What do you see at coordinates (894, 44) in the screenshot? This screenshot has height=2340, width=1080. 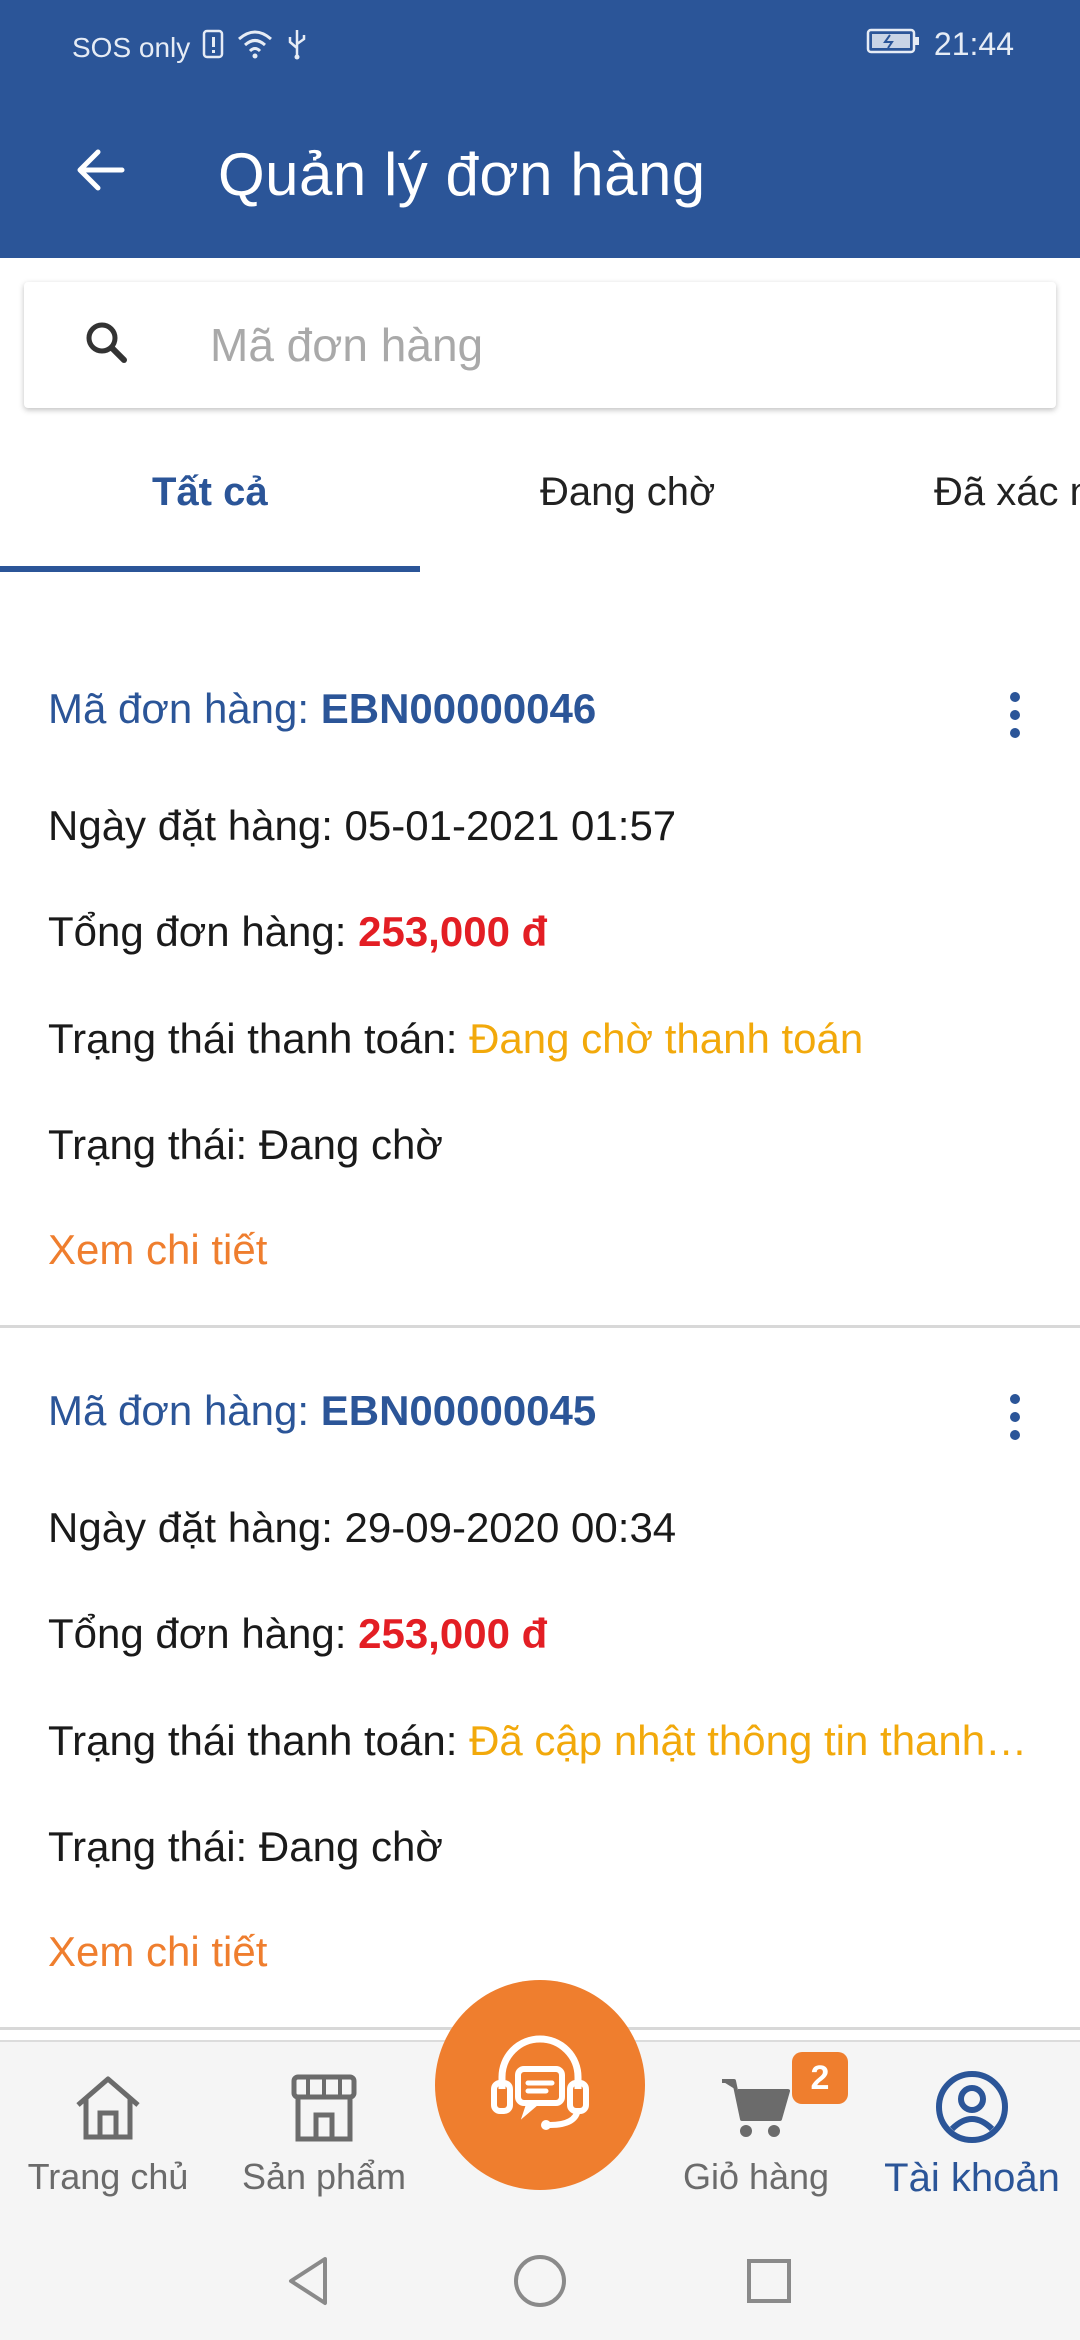 I see `battery-icon` at bounding box center [894, 44].